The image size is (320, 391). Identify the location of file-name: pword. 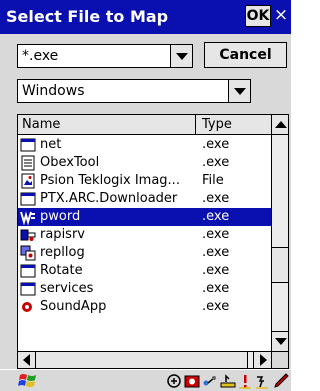
(60, 216).